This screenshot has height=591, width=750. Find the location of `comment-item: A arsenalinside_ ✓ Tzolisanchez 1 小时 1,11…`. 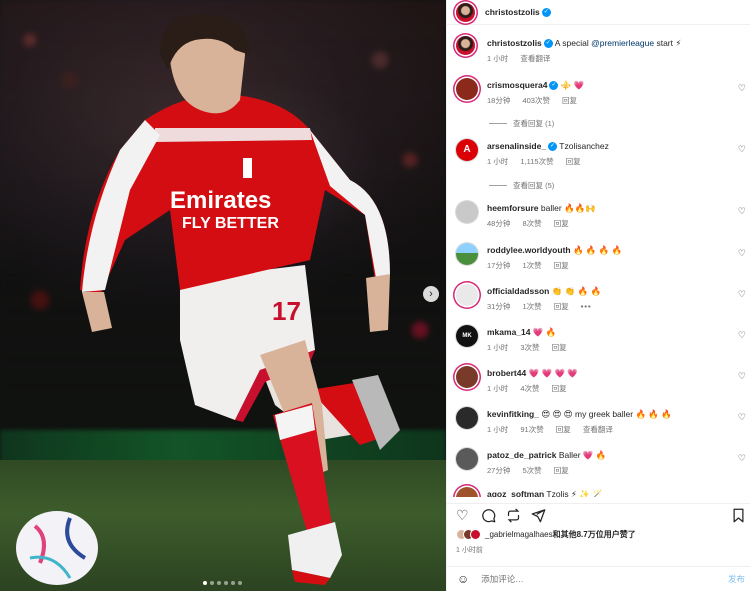

comment-item: A arsenalinside_ ✓ Tzolisanchez 1 小时 1,11… is located at coordinates (598, 159).